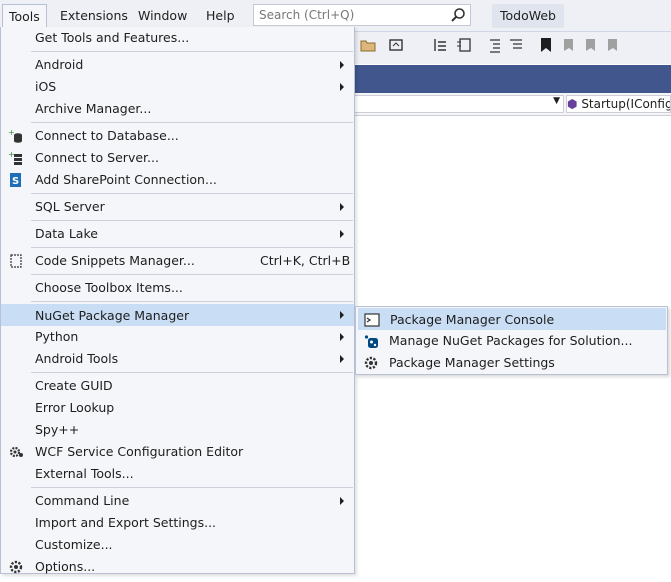 The height and width of the screenshot is (582, 671). I want to click on menu-item-wcf-config: WCF Service Configuration Editor, so click(177, 452).